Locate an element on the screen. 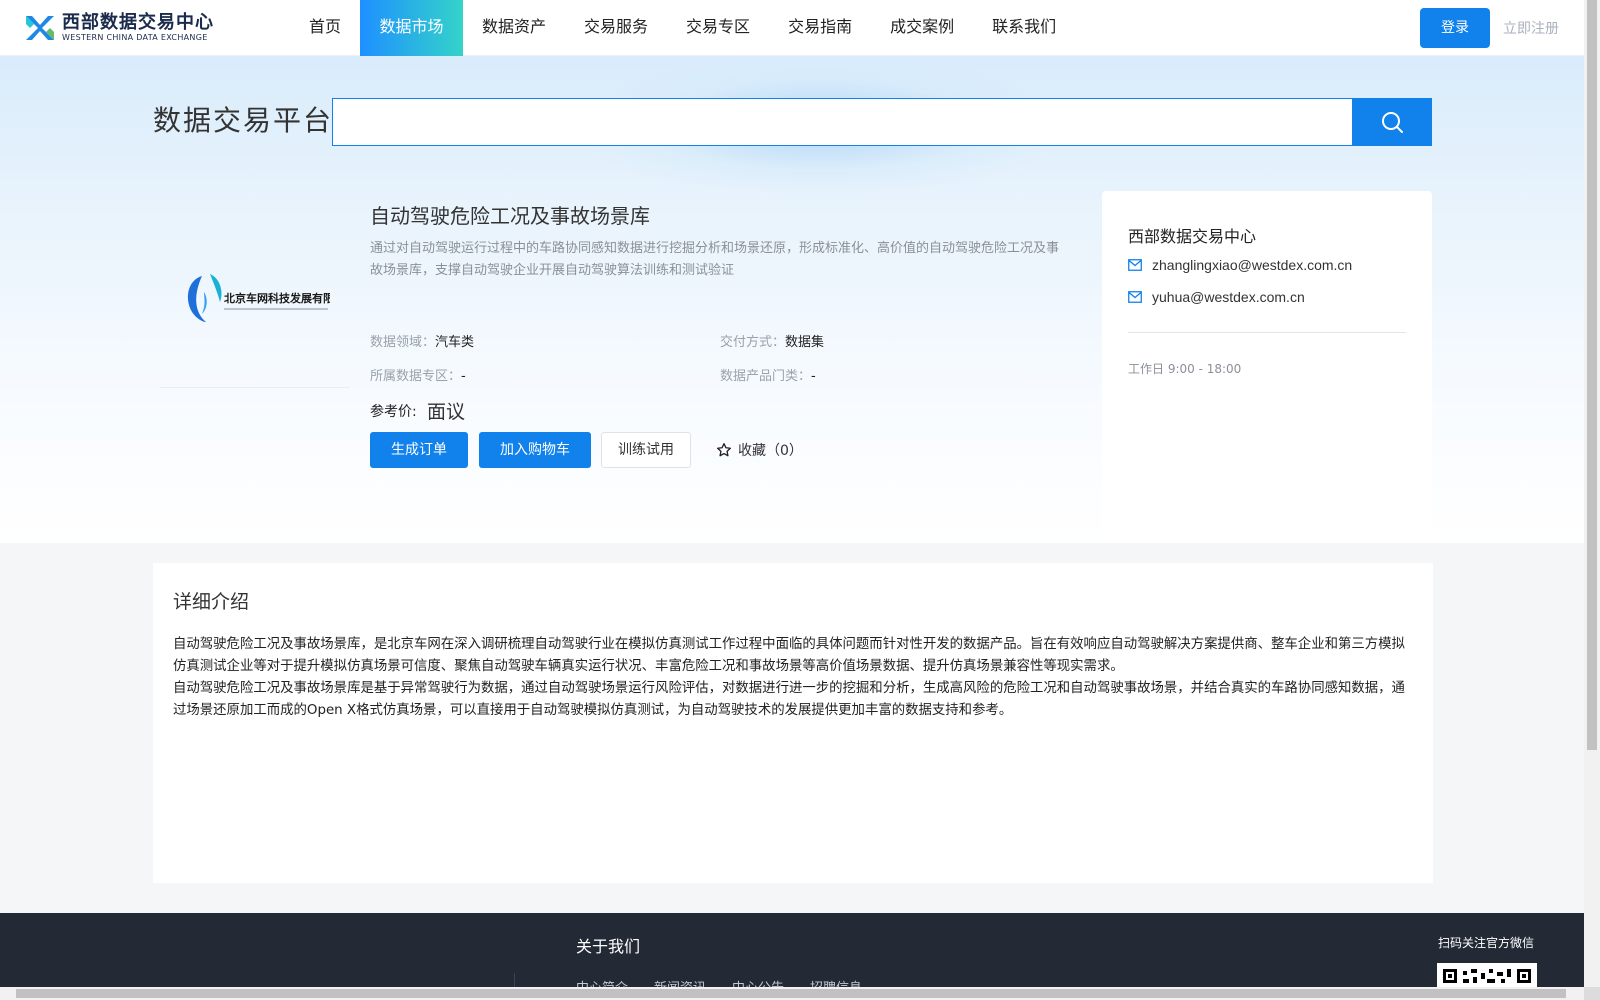 The height and width of the screenshot is (1000, 1600). nav-item-data-market: 数据市场 is located at coordinates (412, 28).